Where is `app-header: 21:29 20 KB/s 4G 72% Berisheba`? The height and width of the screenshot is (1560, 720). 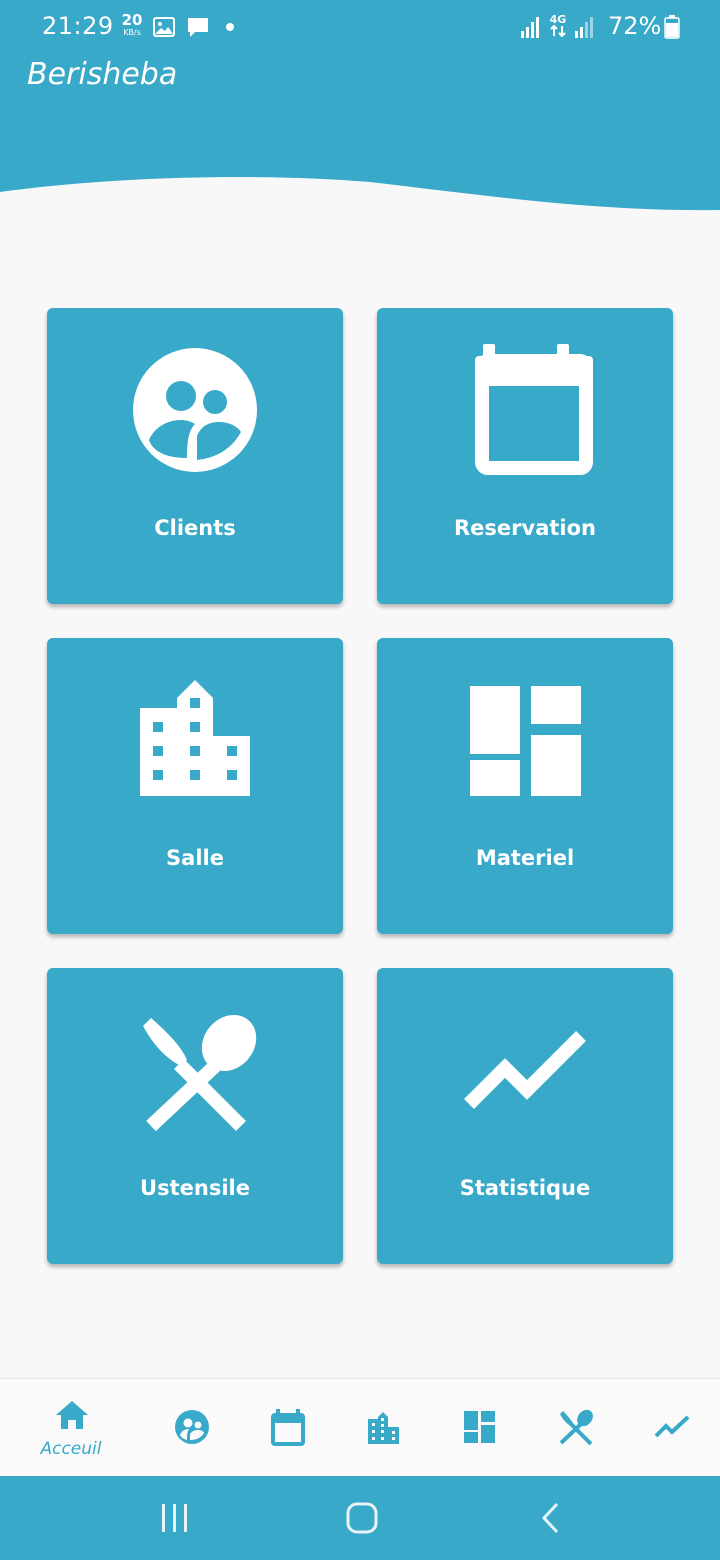
app-header: 21:29 20 KB/s 4G 72% Berisheba is located at coordinates (360, 107).